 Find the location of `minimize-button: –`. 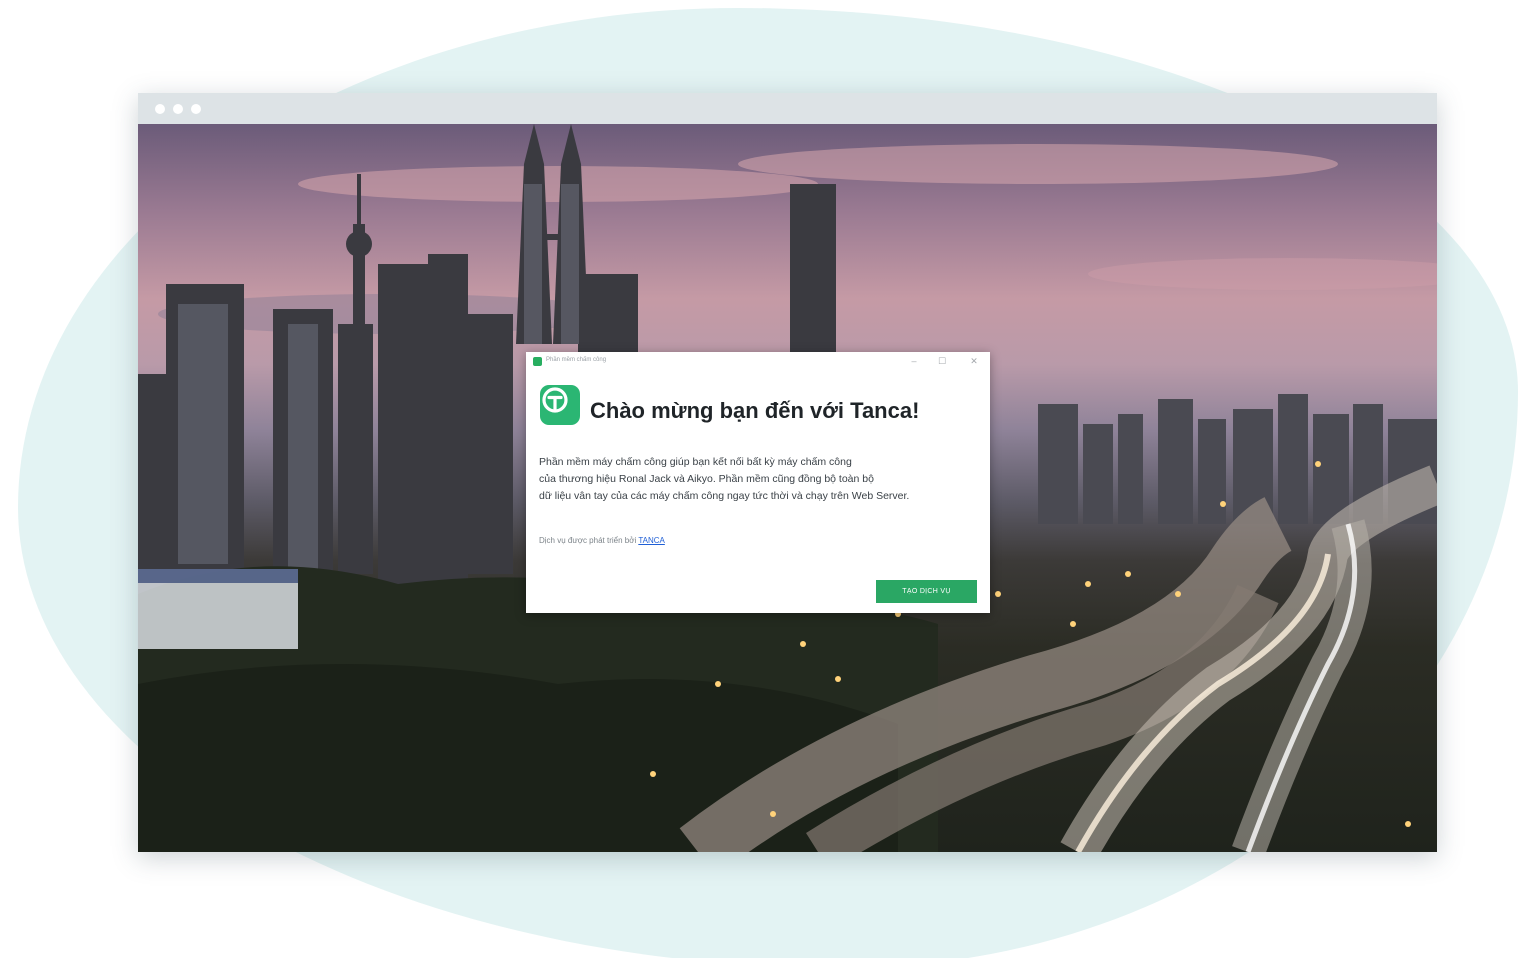

minimize-button: – is located at coordinates (914, 361).